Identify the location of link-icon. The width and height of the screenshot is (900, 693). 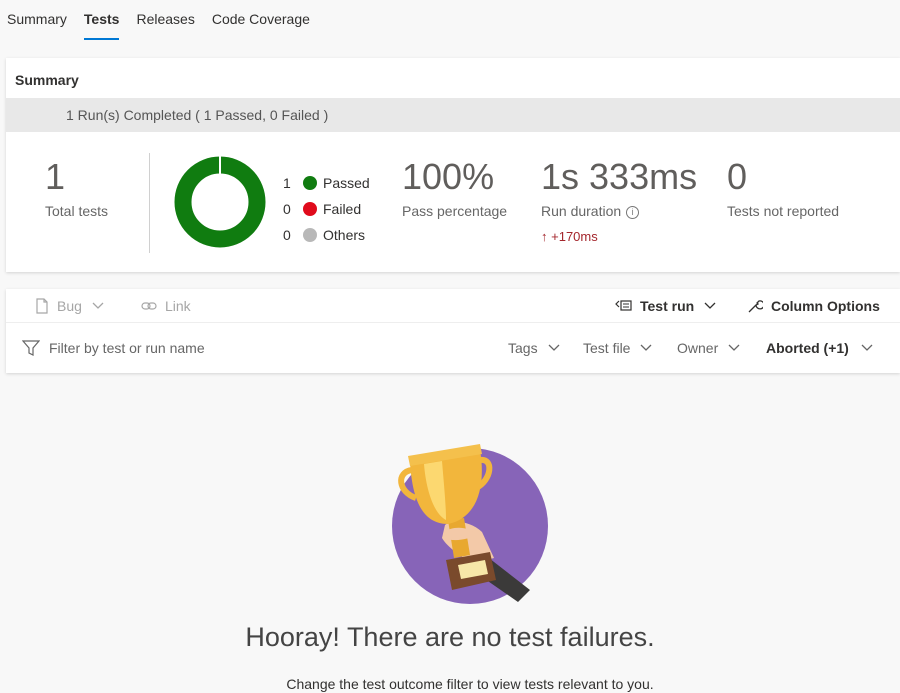
(149, 306).